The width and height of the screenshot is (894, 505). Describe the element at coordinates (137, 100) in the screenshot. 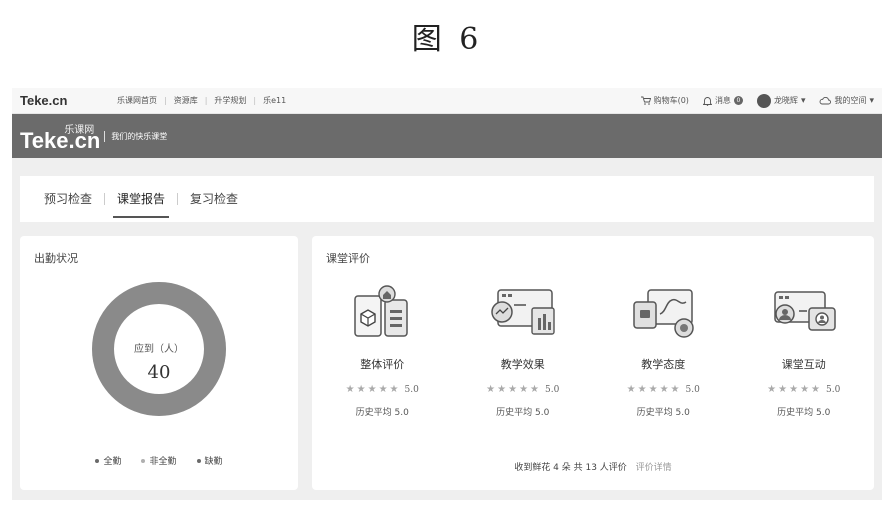

I see `nav-item-home: 乐课网首页` at that location.